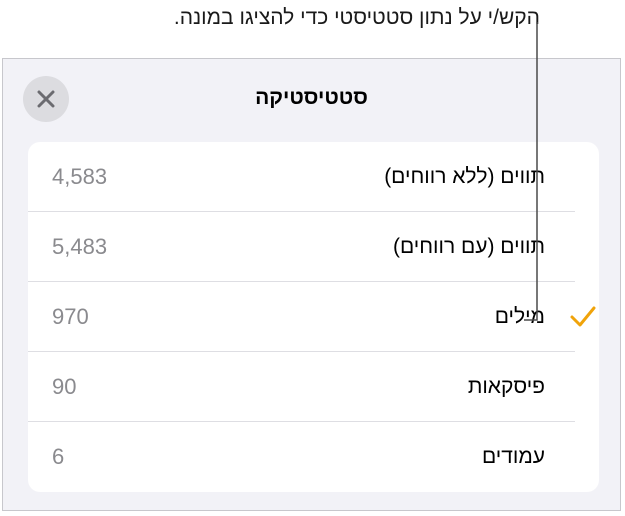  What do you see at coordinates (506, 386) in the screenshot?
I see `stat-label: פיסקאות` at bounding box center [506, 386].